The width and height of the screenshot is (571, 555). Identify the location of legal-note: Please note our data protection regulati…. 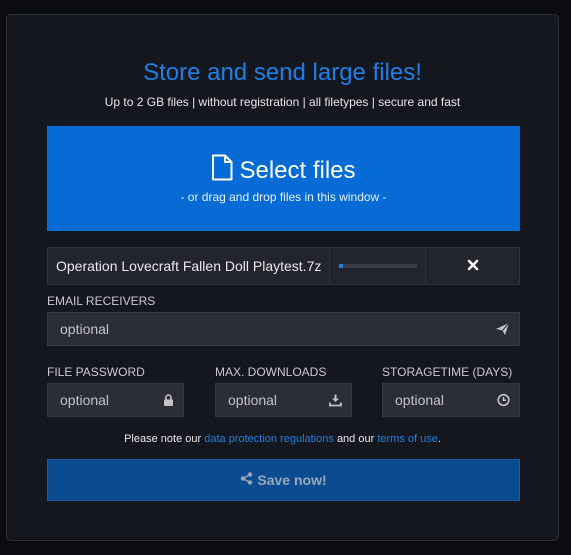
(282, 439).